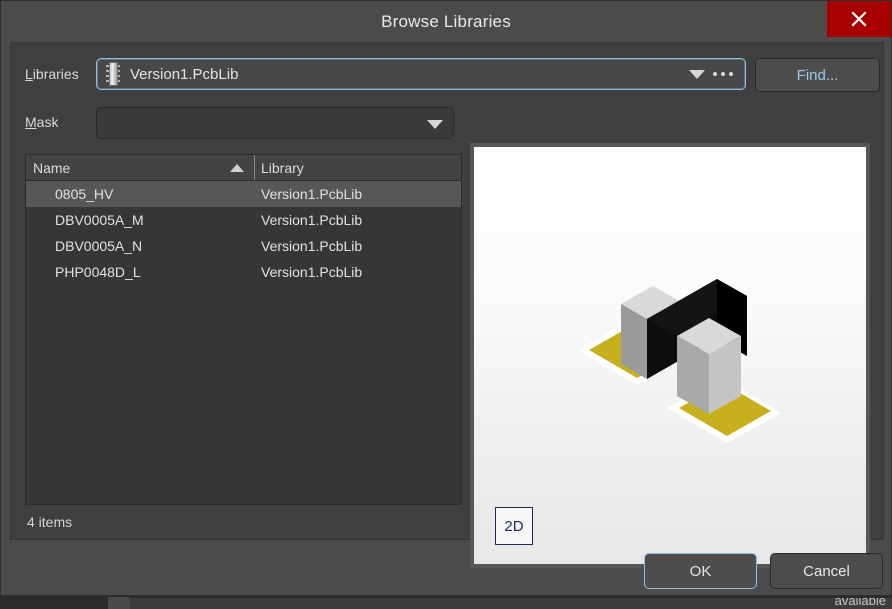  What do you see at coordinates (184, 74) in the screenshot?
I see `libraries-value: Version1.PcbLib` at bounding box center [184, 74].